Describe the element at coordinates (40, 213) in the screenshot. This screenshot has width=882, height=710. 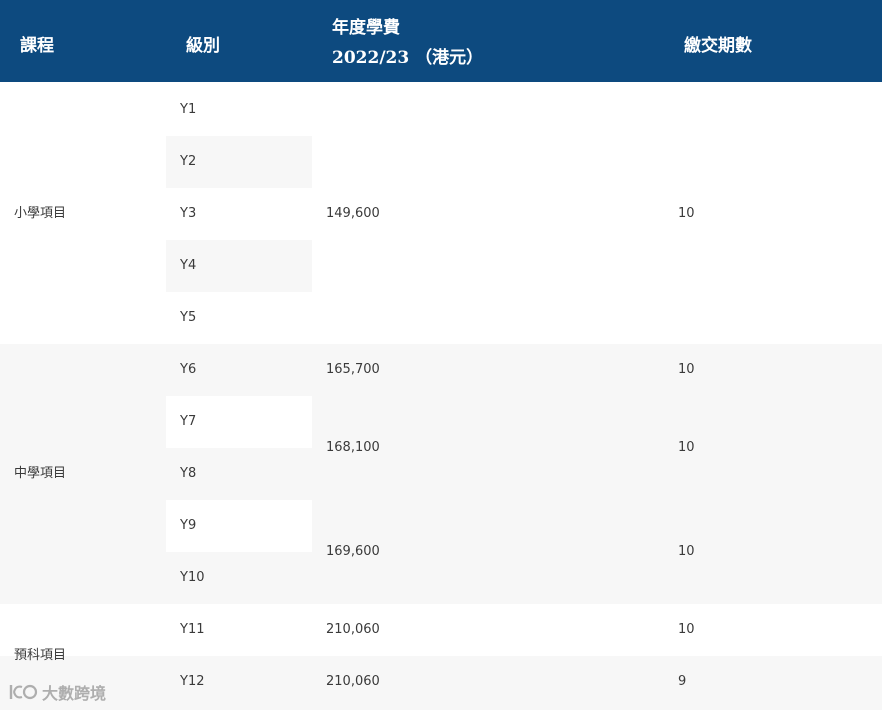
I see `program-primary: 小學項目` at that location.